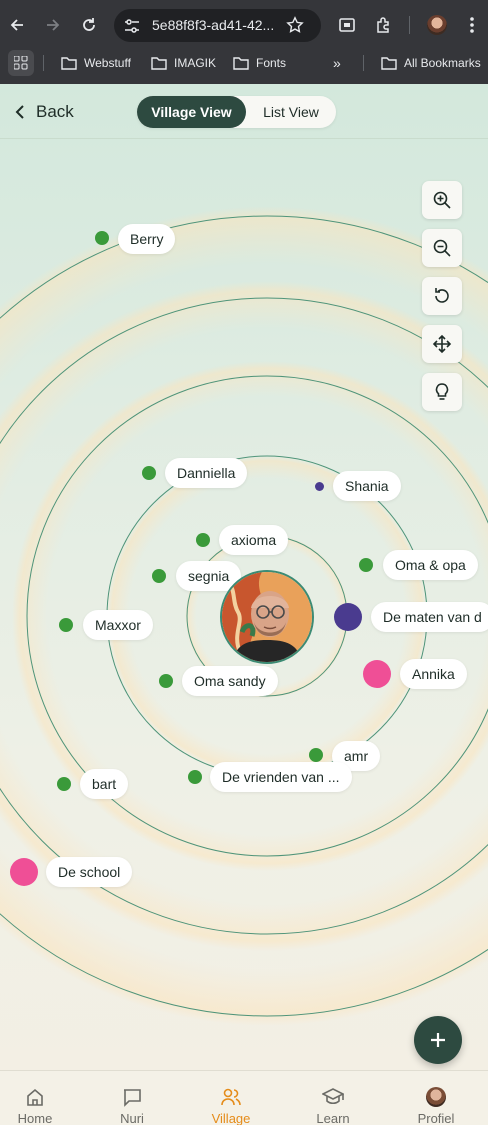  I want to click on avatar, so click(436, 1097).